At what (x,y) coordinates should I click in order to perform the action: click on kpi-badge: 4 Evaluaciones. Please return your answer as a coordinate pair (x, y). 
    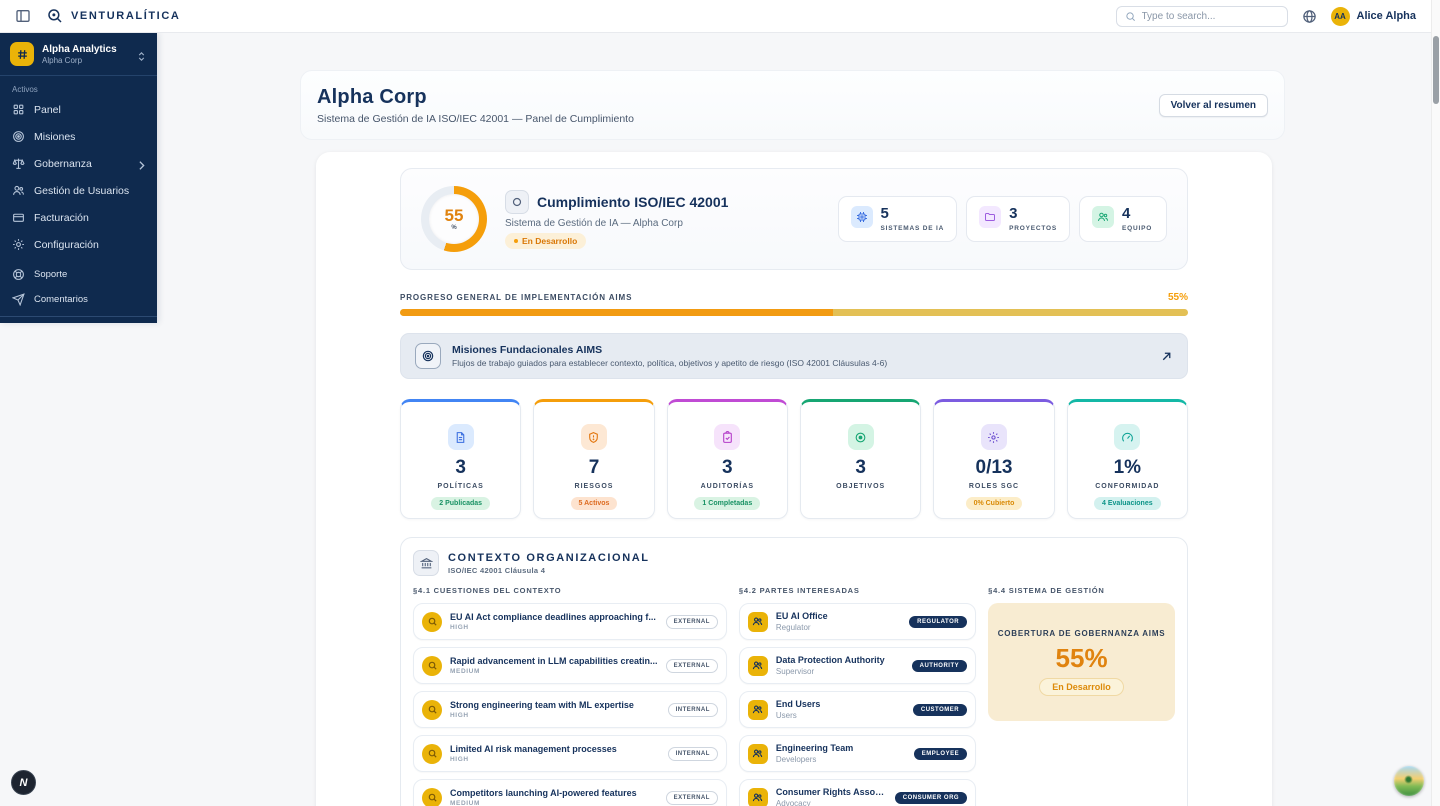
    Looking at the image, I should click on (1127, 503).